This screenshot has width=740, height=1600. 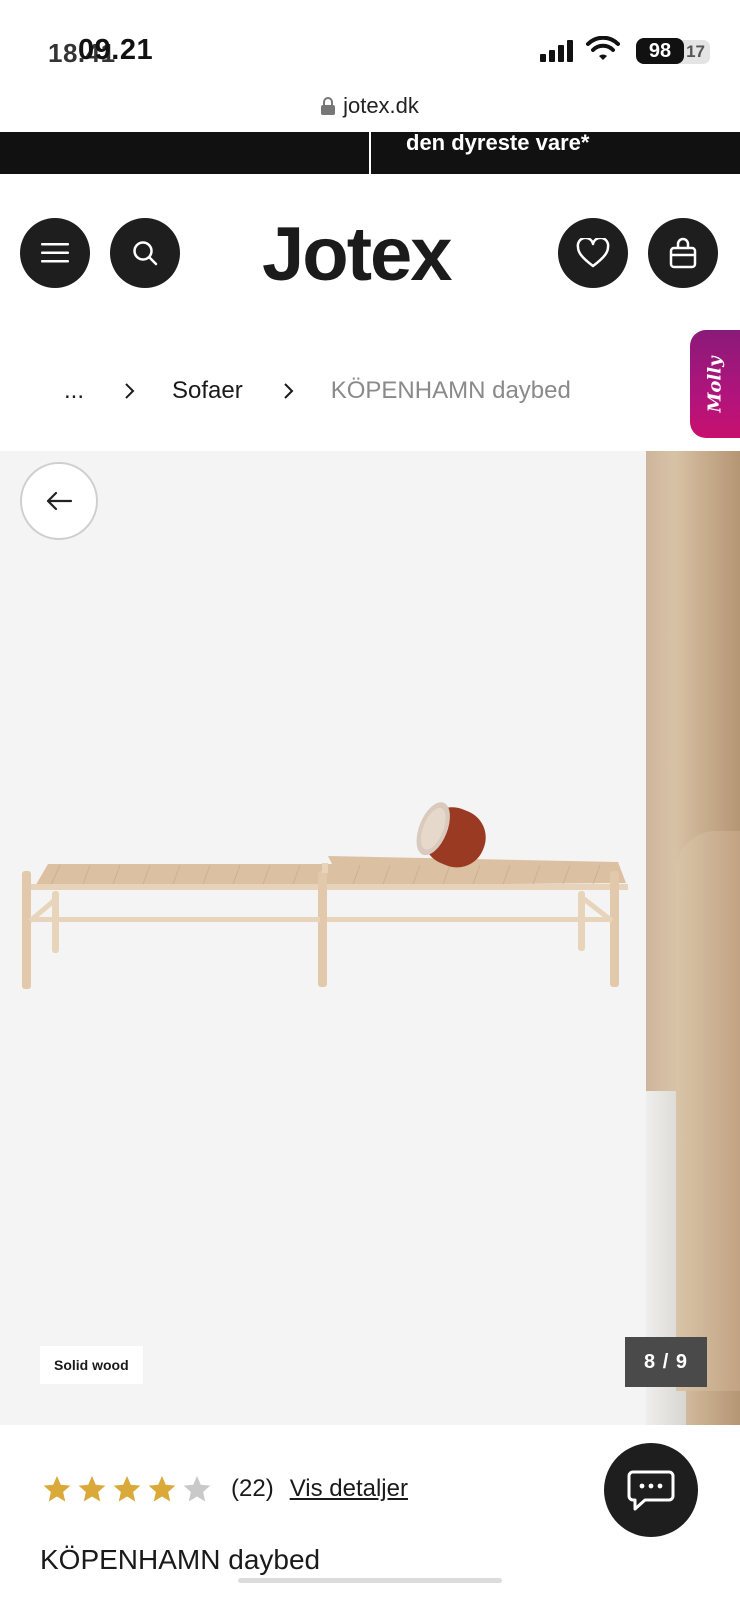 I want to click on chat-button, so click(x=651, y=1490).